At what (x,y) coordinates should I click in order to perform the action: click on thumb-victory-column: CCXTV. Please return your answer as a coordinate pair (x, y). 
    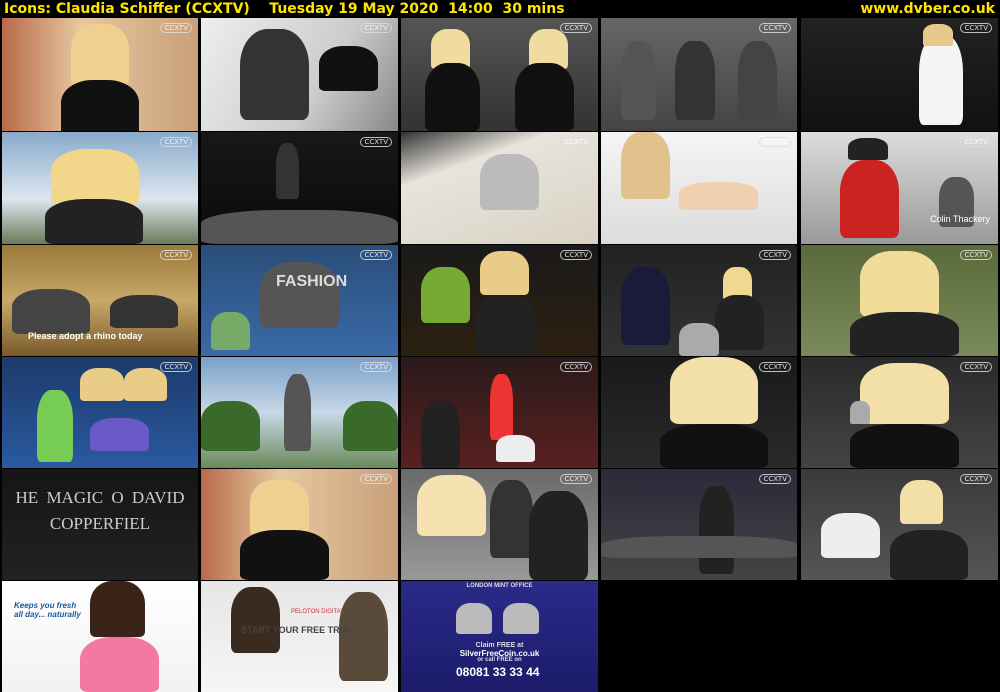
    Looking at the image, I should click on (299, 412).